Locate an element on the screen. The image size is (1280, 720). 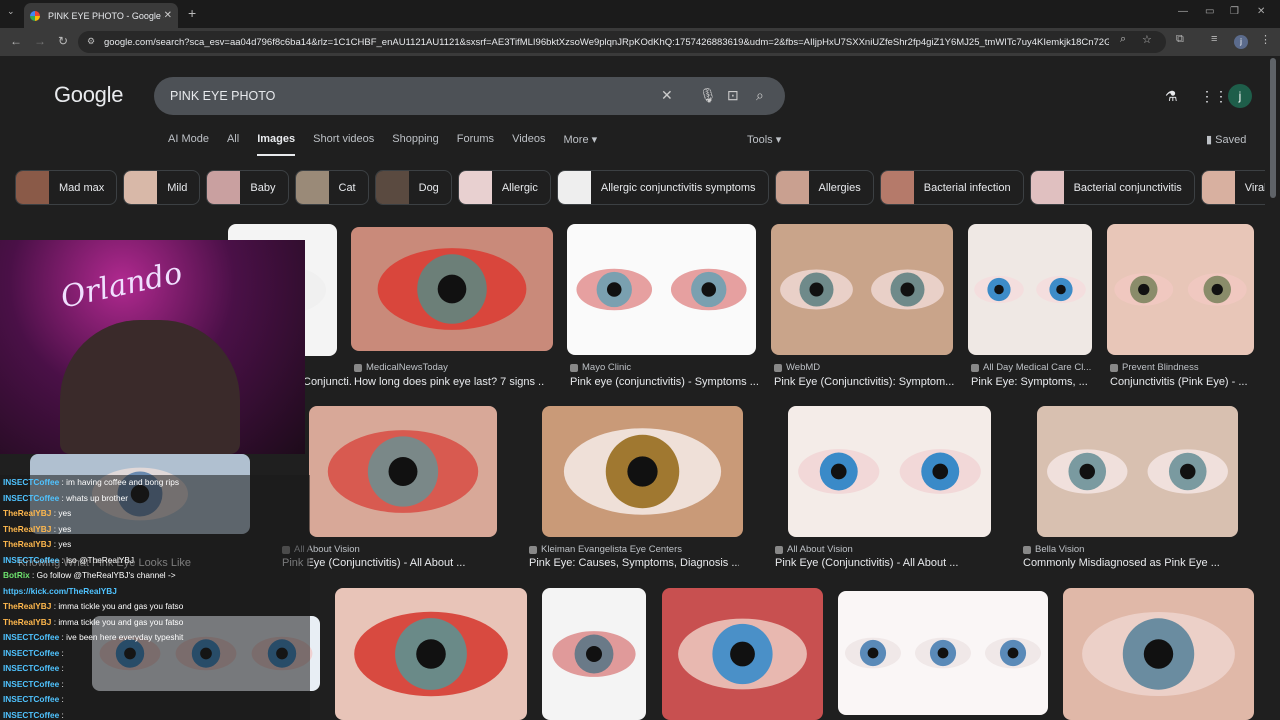
result-source: Kleiman Evangelista Eye Centers is located at coordinates (605, 549).